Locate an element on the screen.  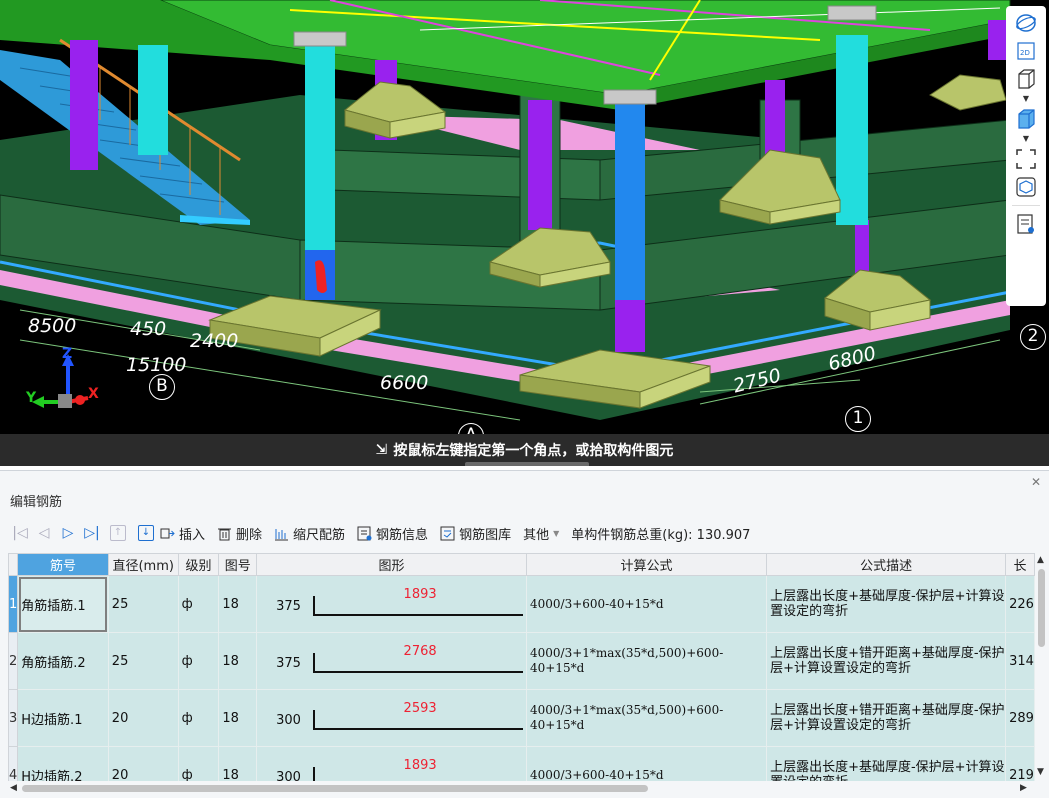
component-view-icon is located at coordinates (1026, 187).